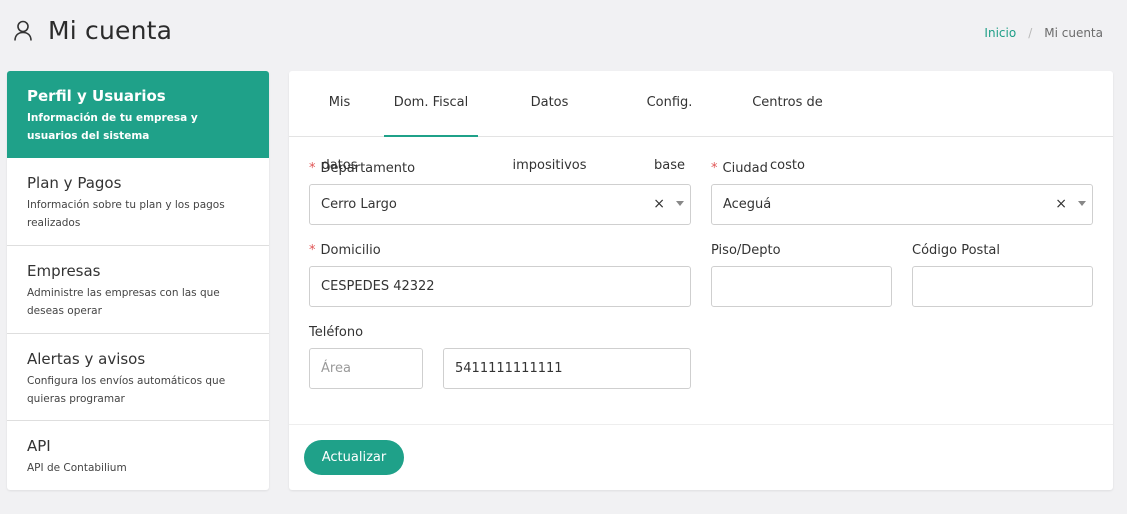 The width and height of the screenshot is (1127, 514). What do you see at coordinates (345, 250) in the screenshot?
I see `domicilio-label: * Domicilio` at bounding box center [345, 250].